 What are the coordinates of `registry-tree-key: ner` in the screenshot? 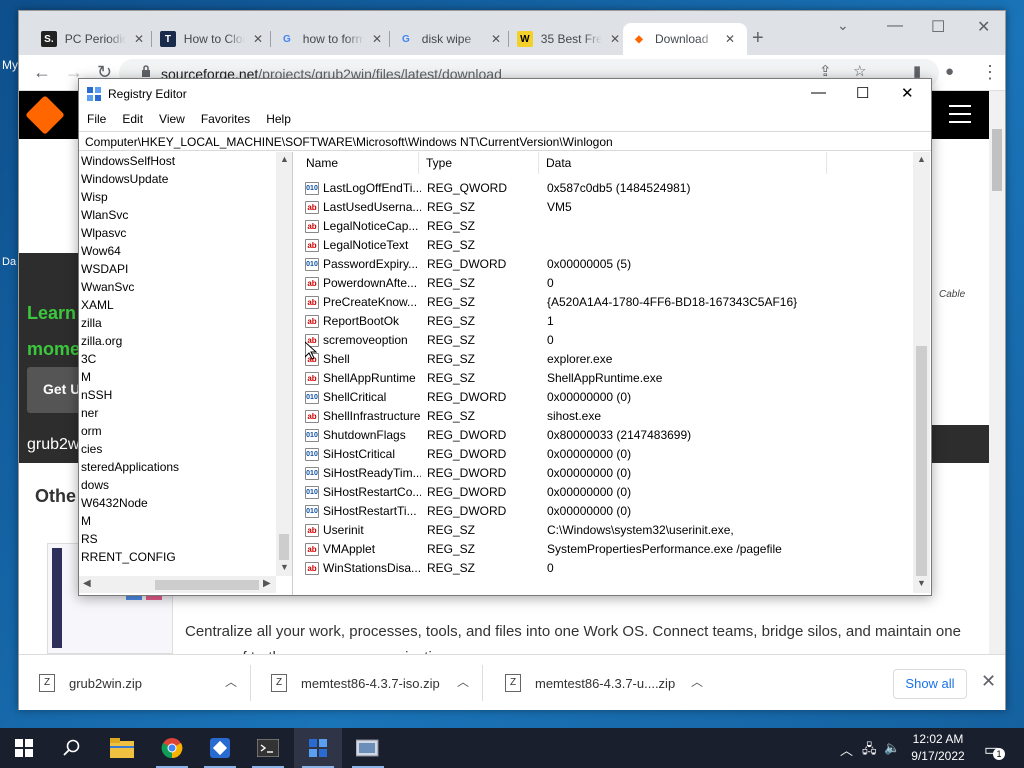 It's located at (185, 413).